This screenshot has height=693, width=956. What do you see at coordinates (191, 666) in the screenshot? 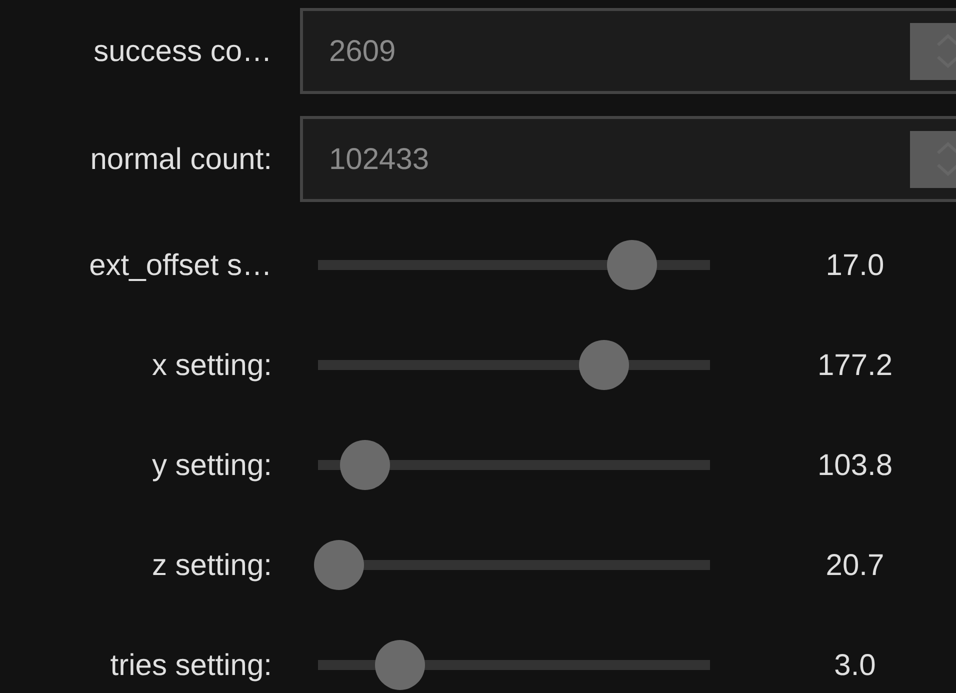
I see `slider-label: tries setting:` at bounding box center [191, 666].